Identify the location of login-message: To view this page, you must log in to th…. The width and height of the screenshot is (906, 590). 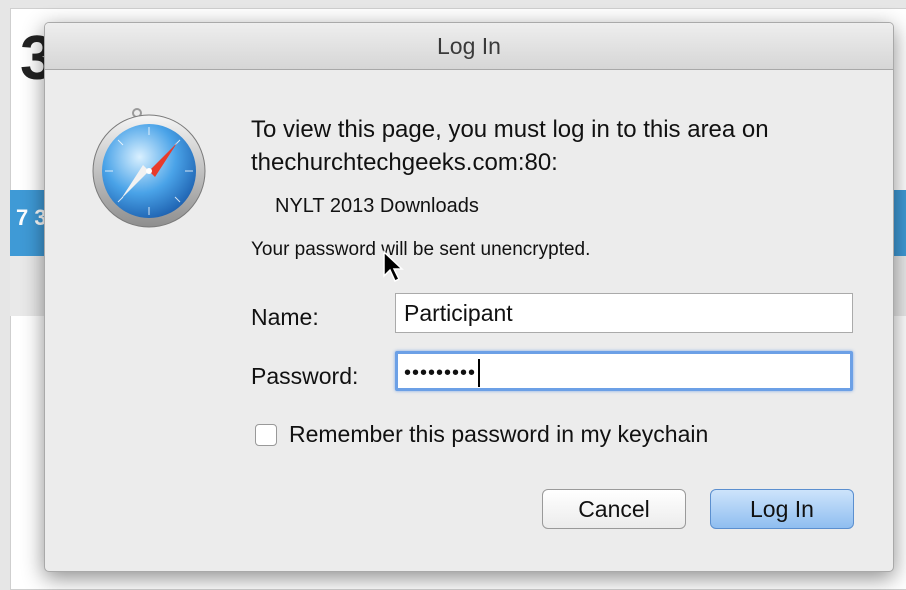
(510, 146).